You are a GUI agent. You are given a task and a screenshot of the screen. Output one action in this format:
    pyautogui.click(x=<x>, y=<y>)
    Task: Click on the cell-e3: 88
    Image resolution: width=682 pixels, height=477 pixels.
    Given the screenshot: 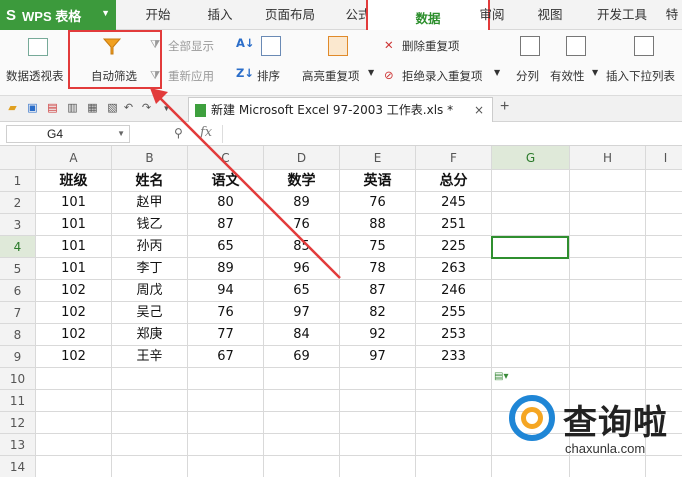 What is the action you would take?
    pyautogui.click(x=378, y=225)
    